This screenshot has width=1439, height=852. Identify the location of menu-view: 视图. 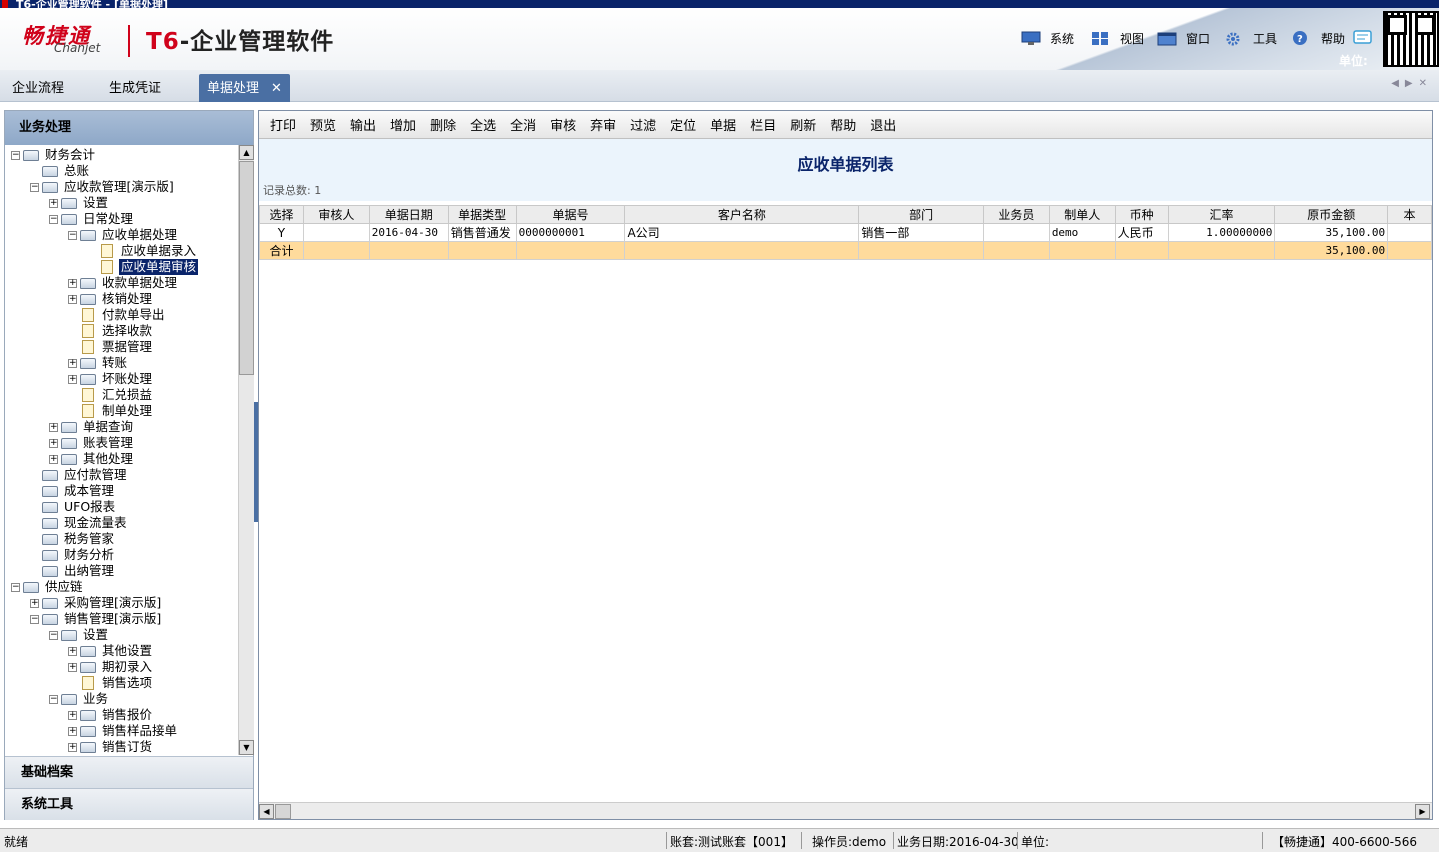
(1117, 38).